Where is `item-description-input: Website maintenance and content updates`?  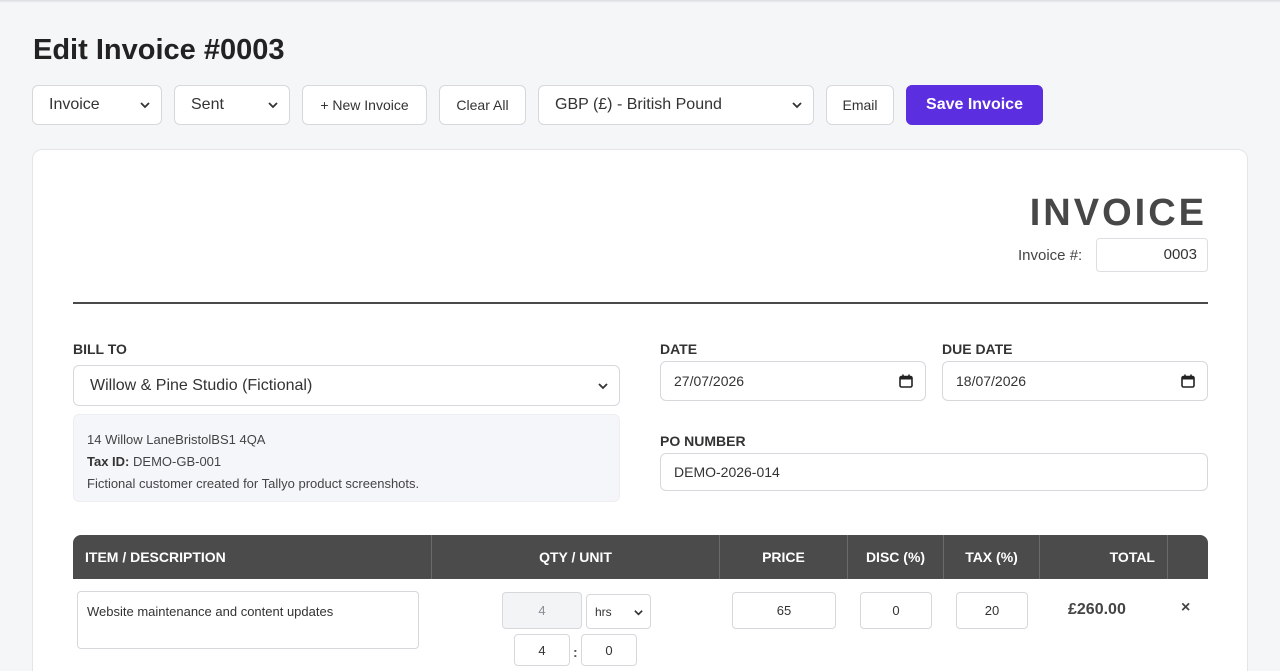 item-description-input: Website maintenance and content updates is located at coordinates (248, 620).